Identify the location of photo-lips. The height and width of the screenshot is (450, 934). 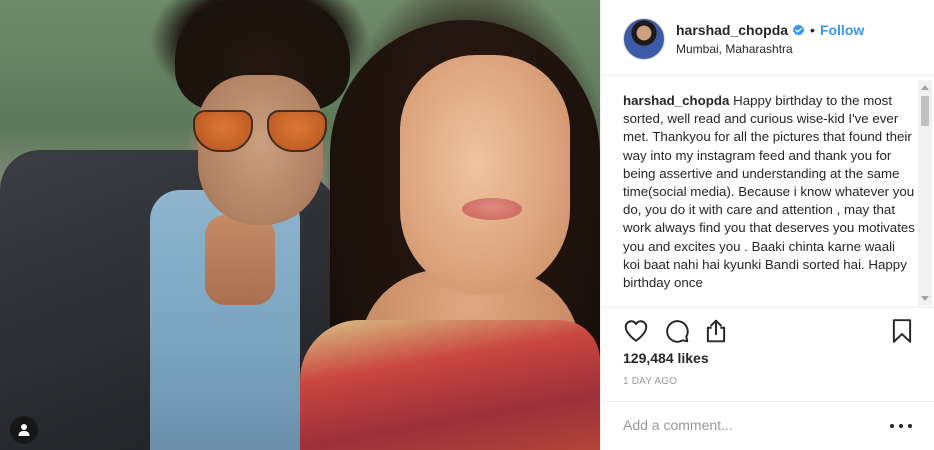
(492, 209).